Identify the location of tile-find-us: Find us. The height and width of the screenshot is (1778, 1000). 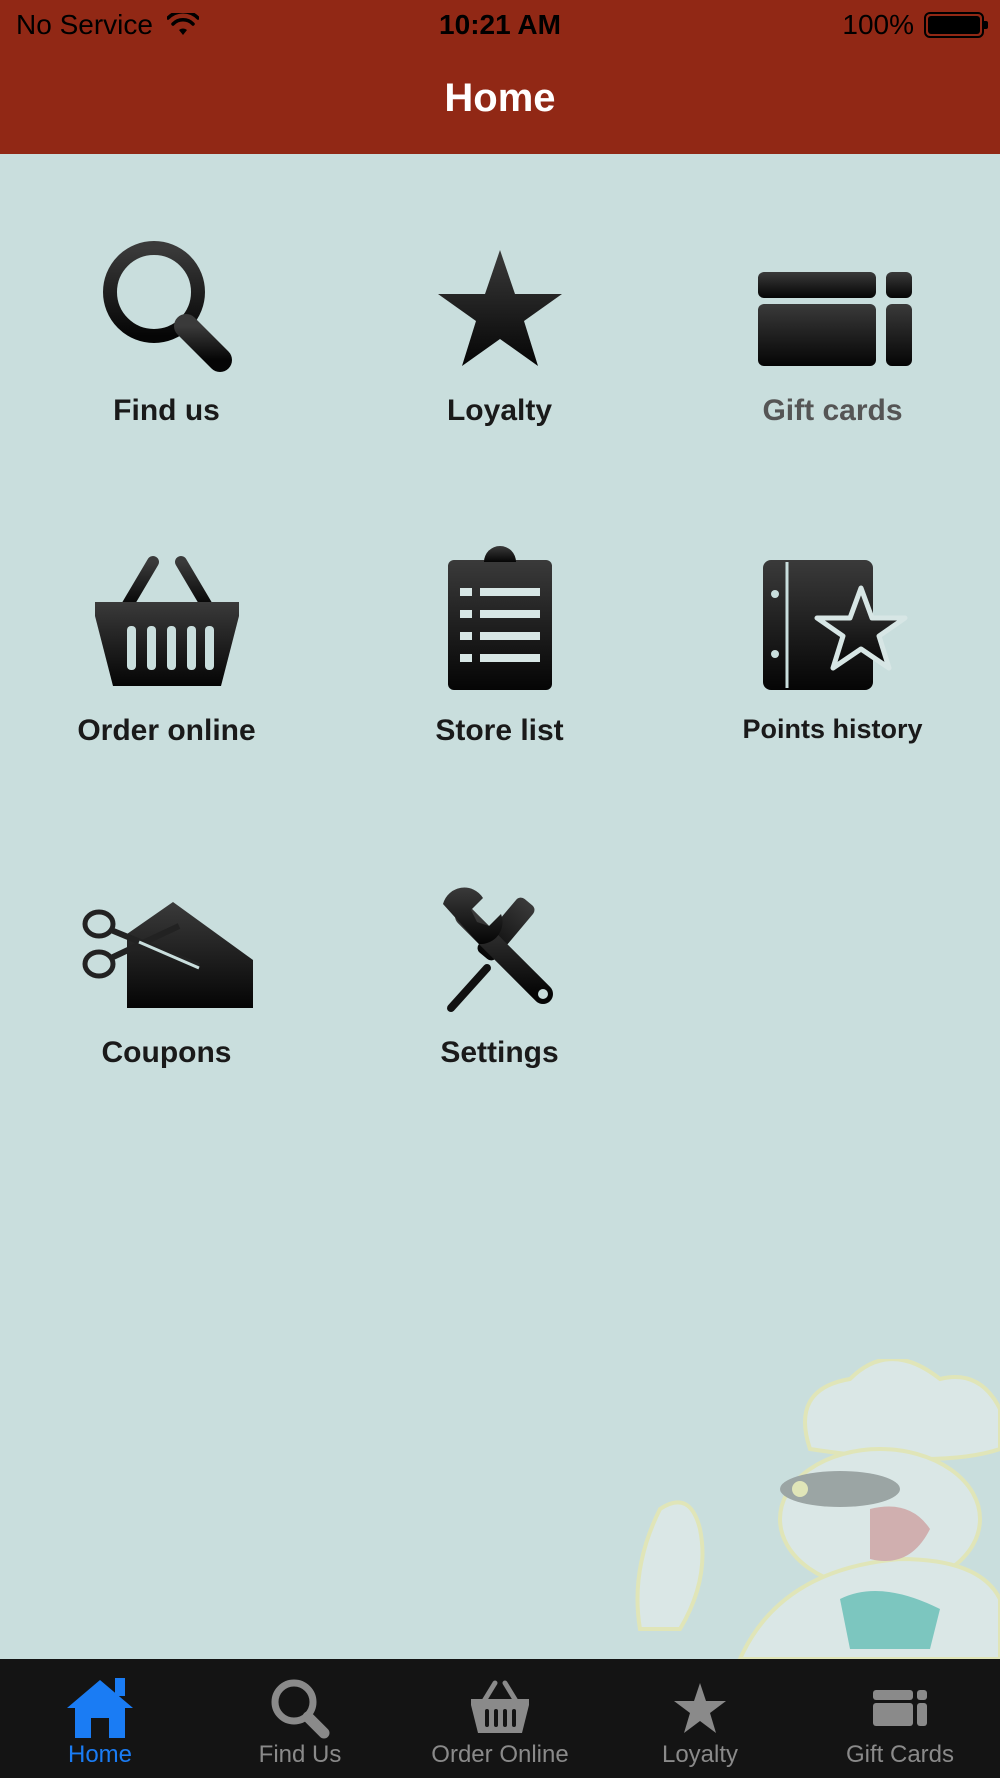
(166, 344).